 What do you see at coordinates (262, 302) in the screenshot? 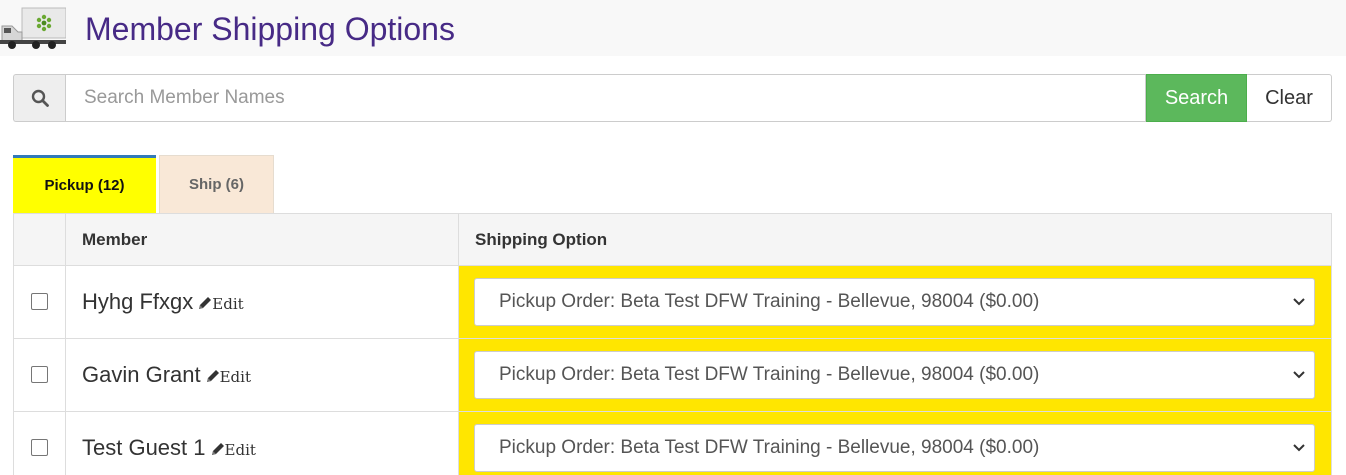
I see `member-cell: Hyhg Ffxgx Edit` at bounding box center [262, 302].